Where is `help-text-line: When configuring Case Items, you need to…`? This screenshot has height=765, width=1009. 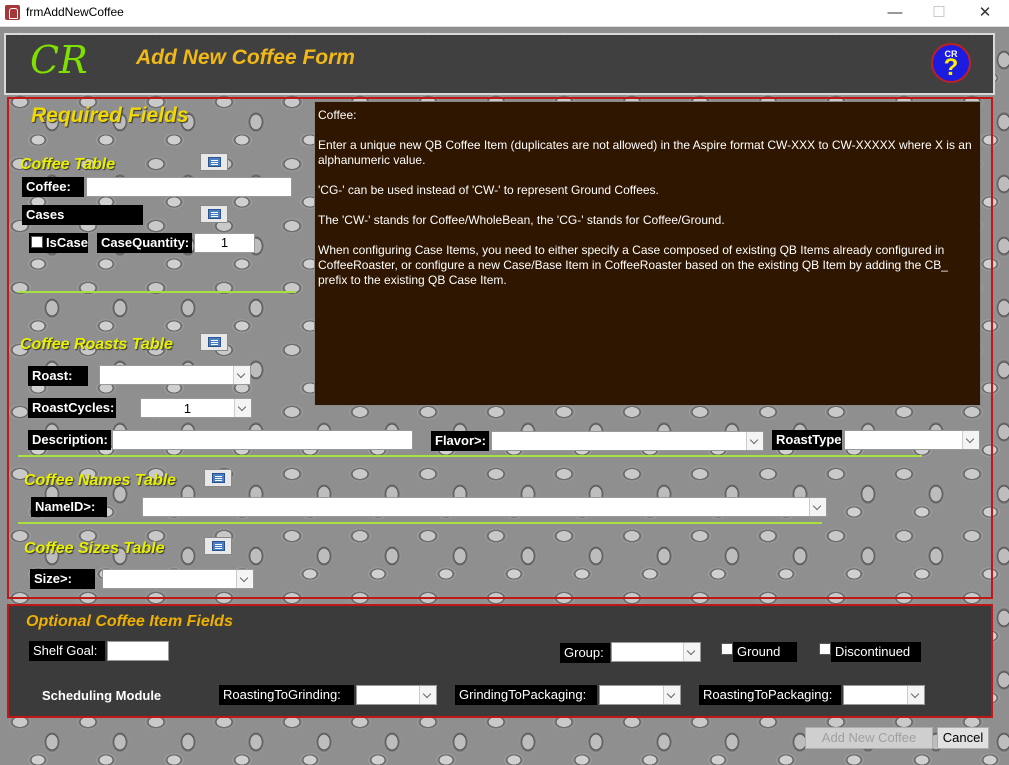 help-text-line: When configuring Case Items, you need to… is located at coordinates (633, 265).